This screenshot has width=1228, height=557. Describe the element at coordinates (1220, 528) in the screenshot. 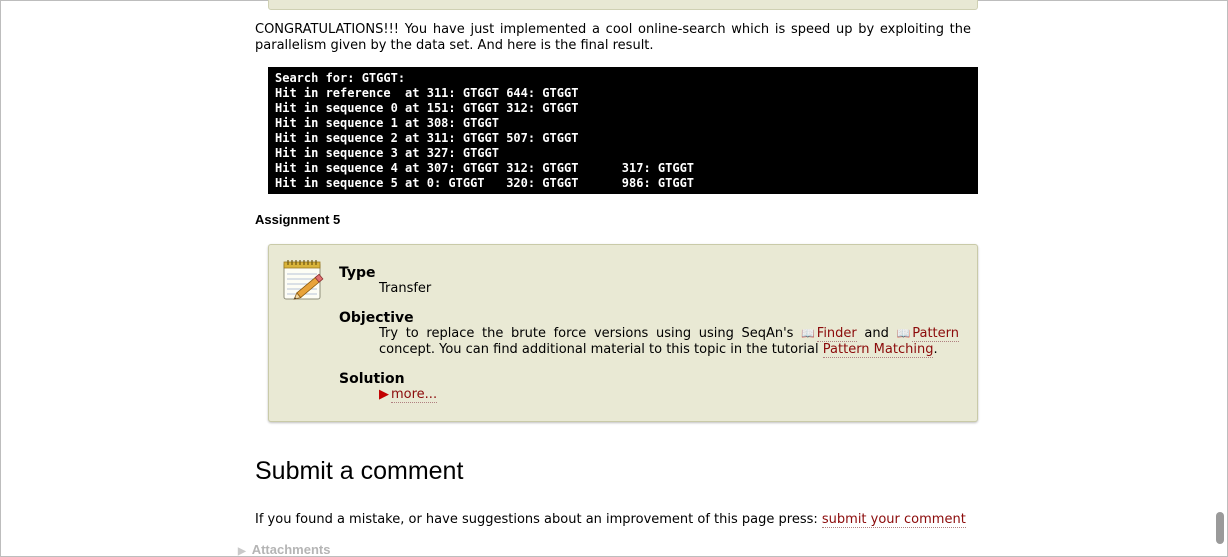

I see `scrollbar-thumb` at that location.